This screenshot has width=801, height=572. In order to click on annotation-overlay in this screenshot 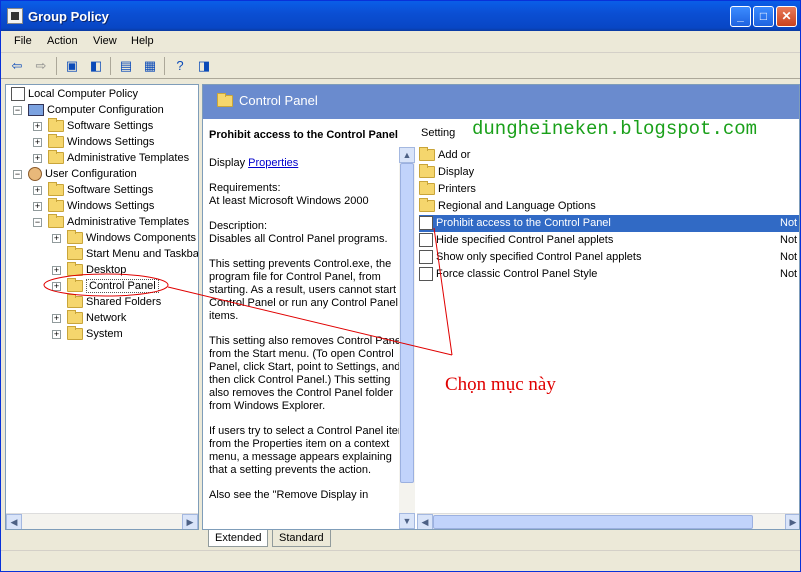, I will do `click(248, 291)`.